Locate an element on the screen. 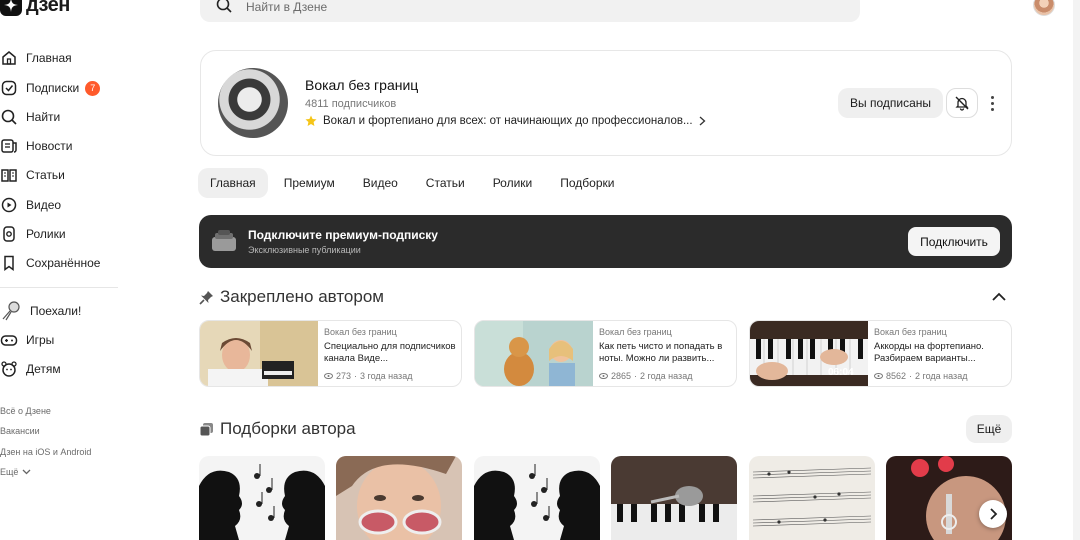 This screenshot has height=540, width=1080. sidebar-item-video: Видео is located at coordinates (30, 205).